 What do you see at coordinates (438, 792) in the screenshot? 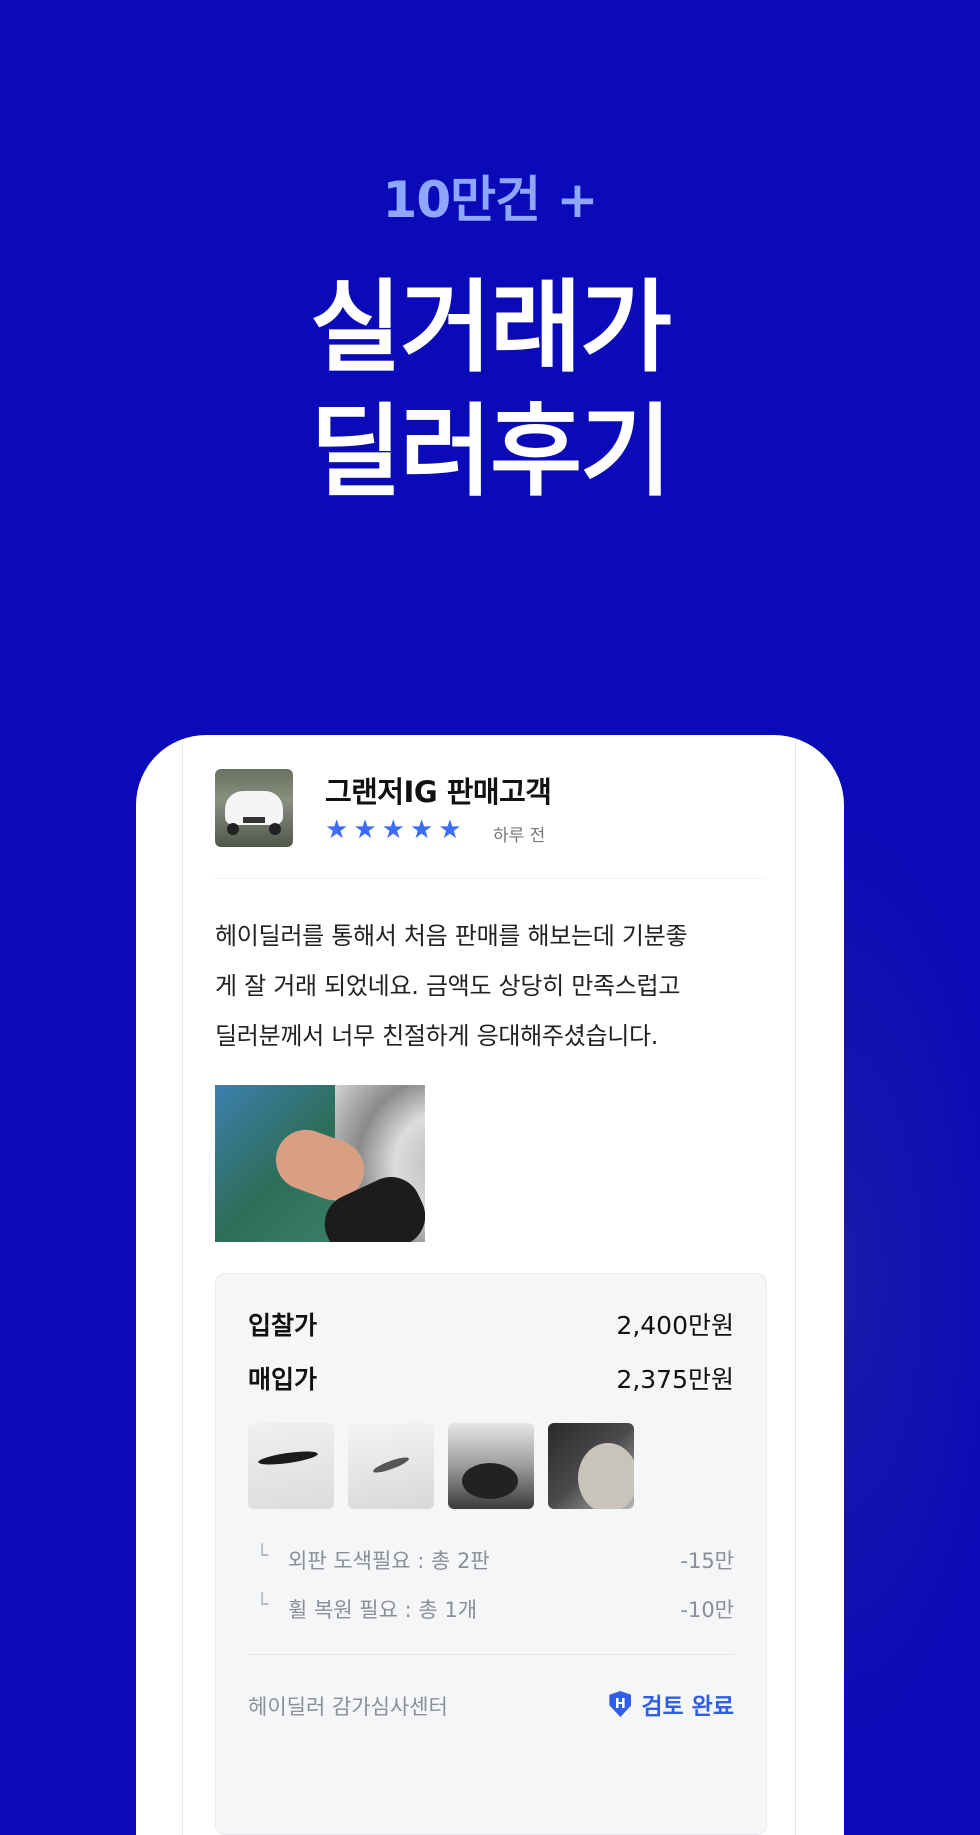
I see `review-title: 그랜저IG 판매고객` at bounding box center [438, 792].